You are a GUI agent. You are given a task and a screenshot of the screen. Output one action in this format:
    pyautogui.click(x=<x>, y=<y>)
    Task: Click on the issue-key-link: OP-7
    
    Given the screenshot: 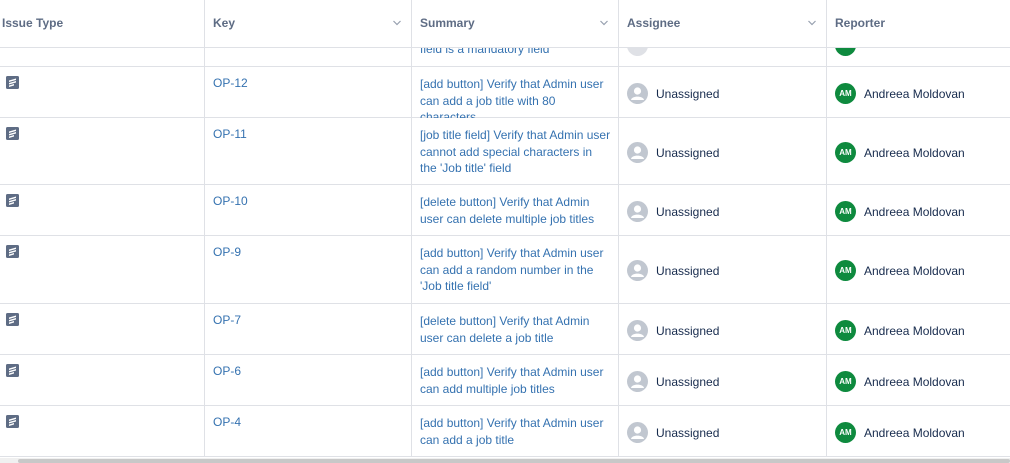 What is the action you would take?
    pyautogui.click(x=227, y=320)
    